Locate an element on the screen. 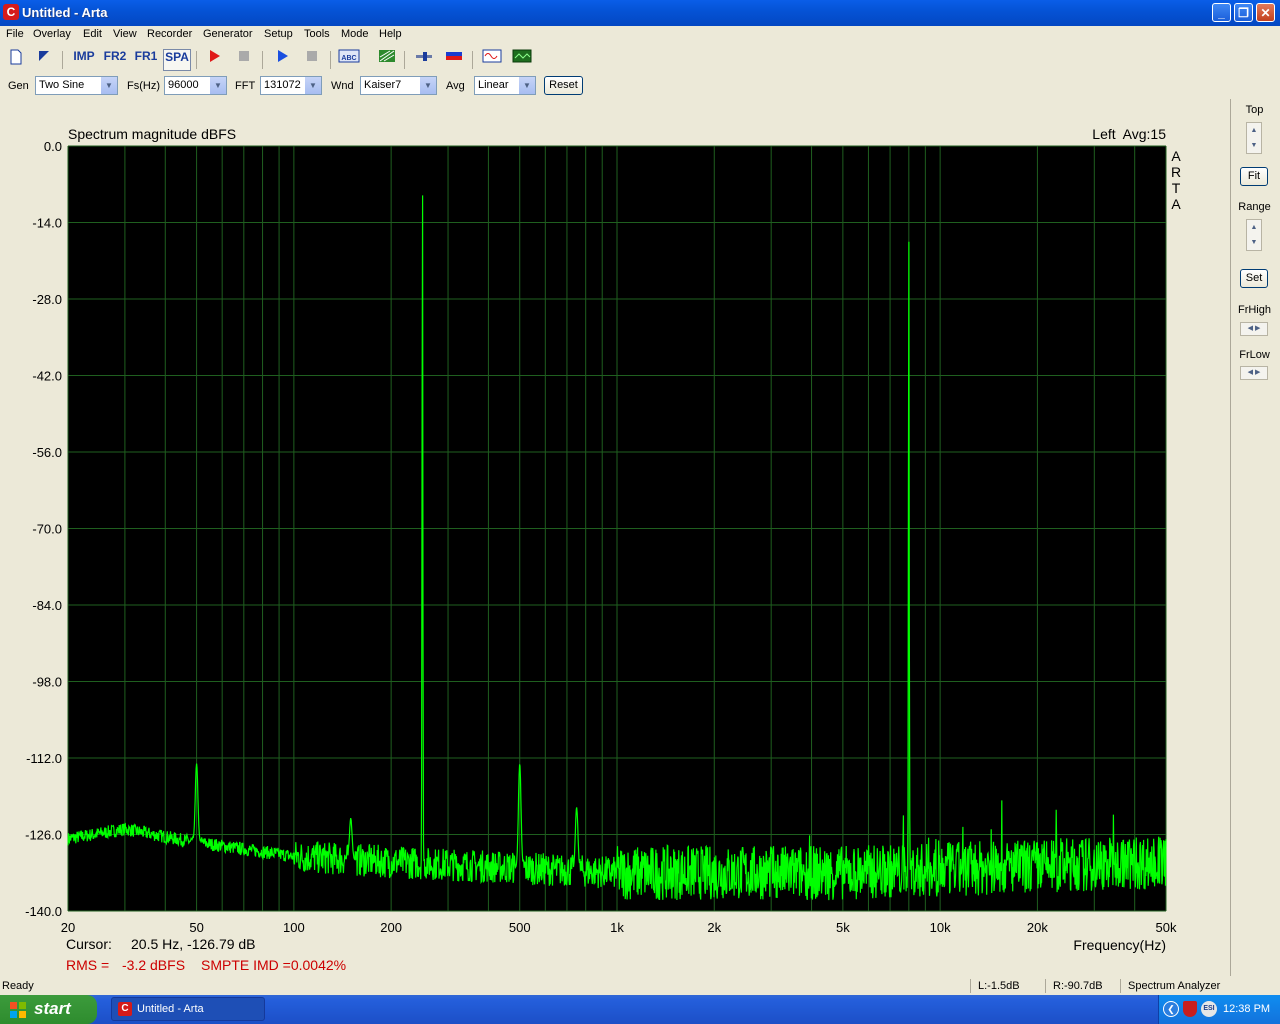 The width and height of the screenshot is (1280, 1024). left-level: L:-1.5dB is located at coordinates (999, 986).